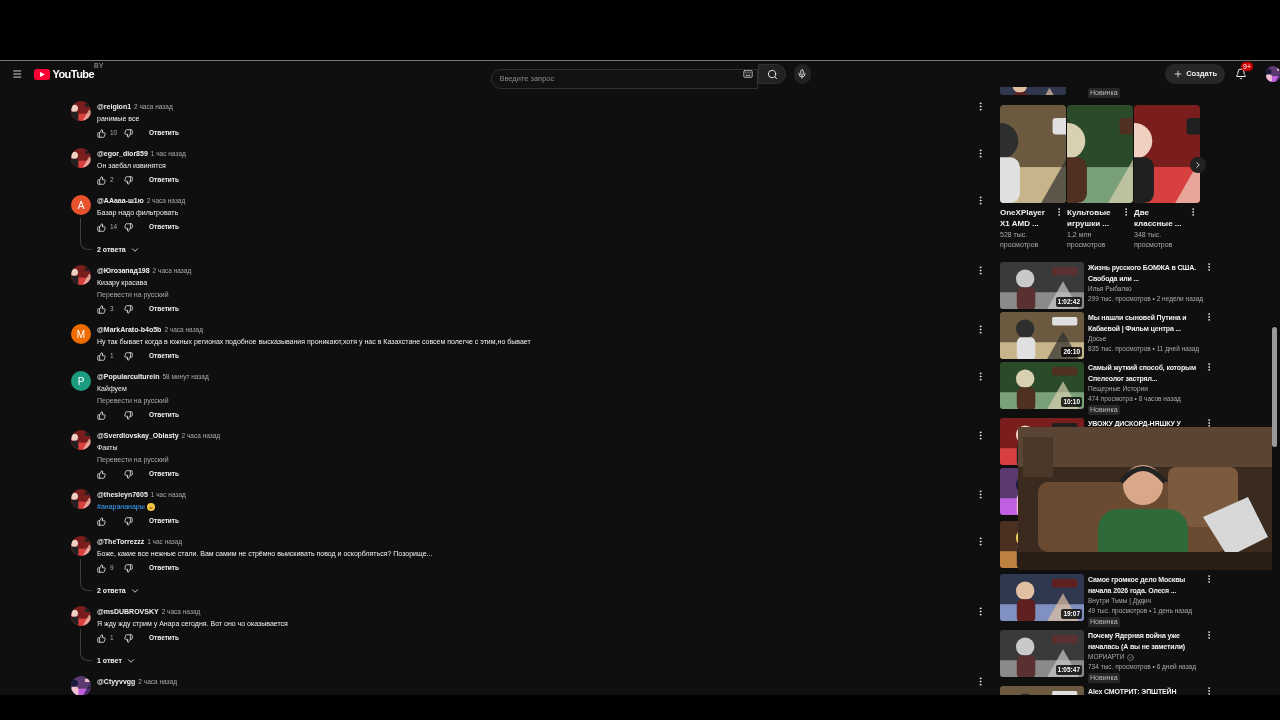 The height and width of the screenshot is (720, 1280). What do you see at coordinates (1241, 74) in the screenshot?
I see `notifications-icon` at bounding box center [1241, 74].